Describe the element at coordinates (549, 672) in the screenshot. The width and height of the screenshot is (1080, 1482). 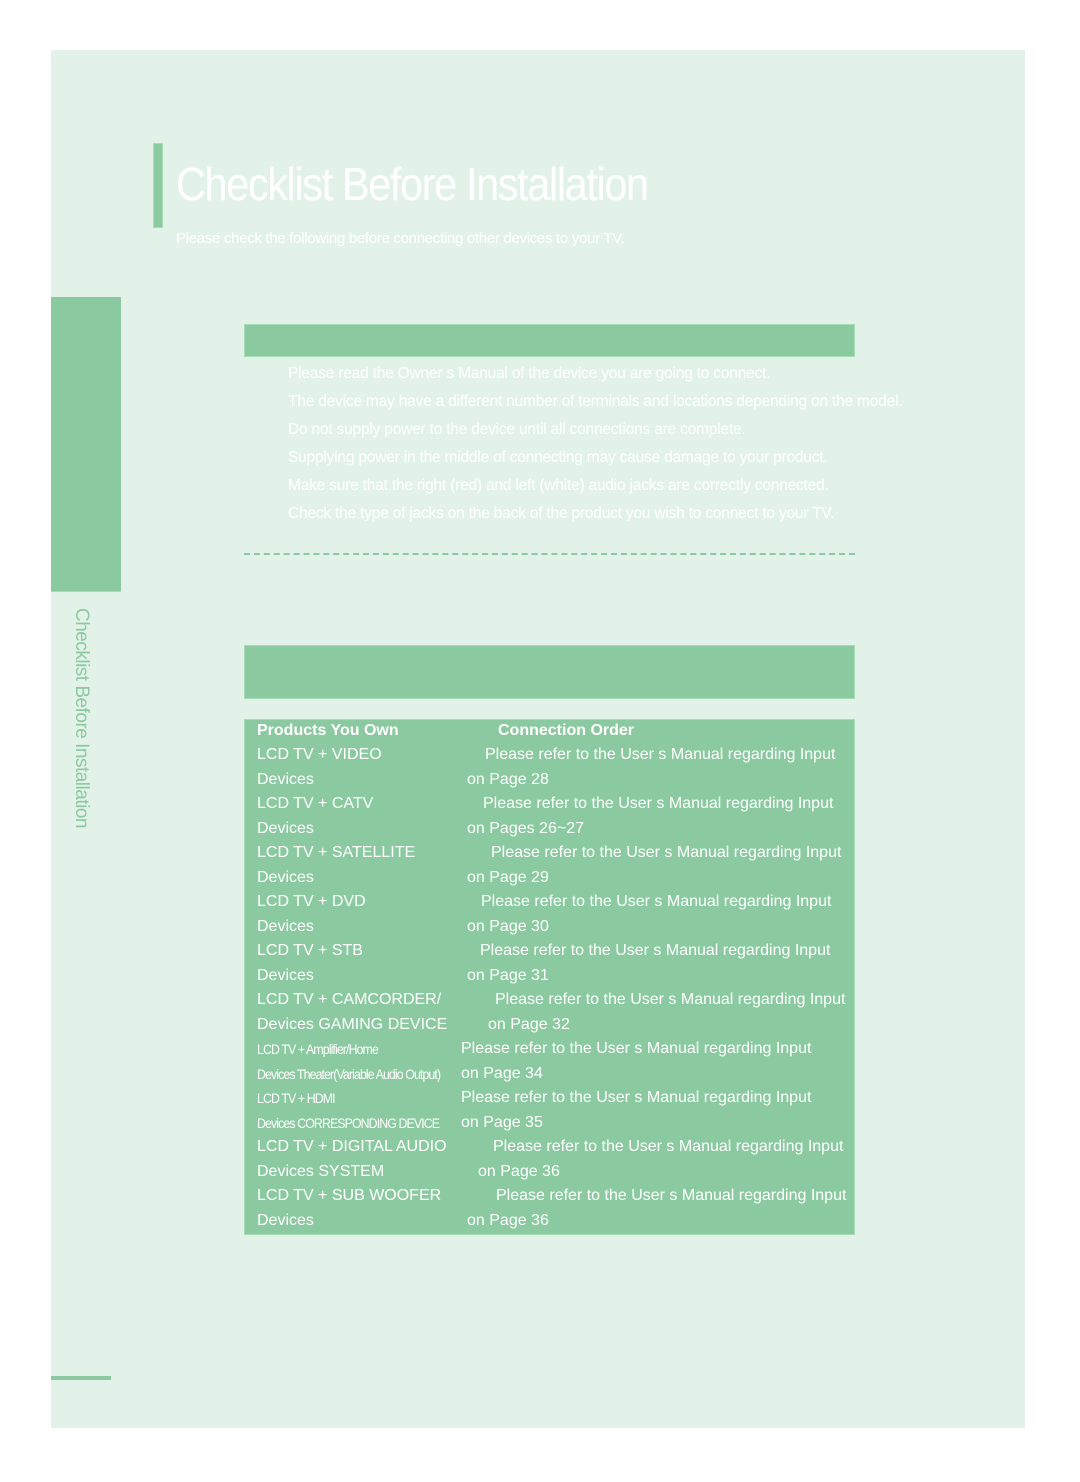
I see `connections-header-bar` at that location.